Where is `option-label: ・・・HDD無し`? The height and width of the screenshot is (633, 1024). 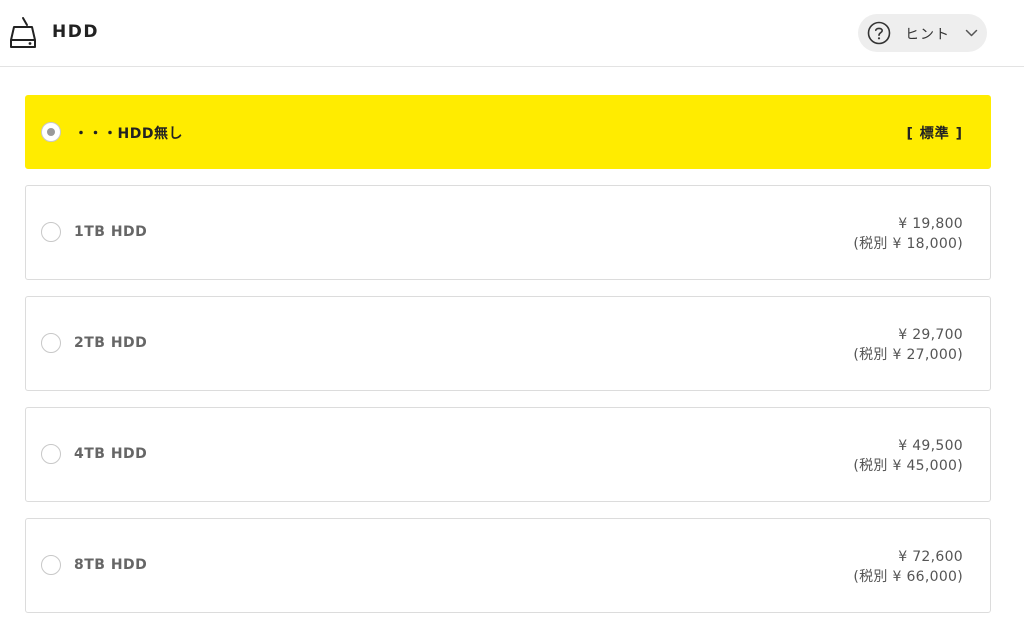
option-label: ・・・HDD無し is located at coordinates (128, 134).